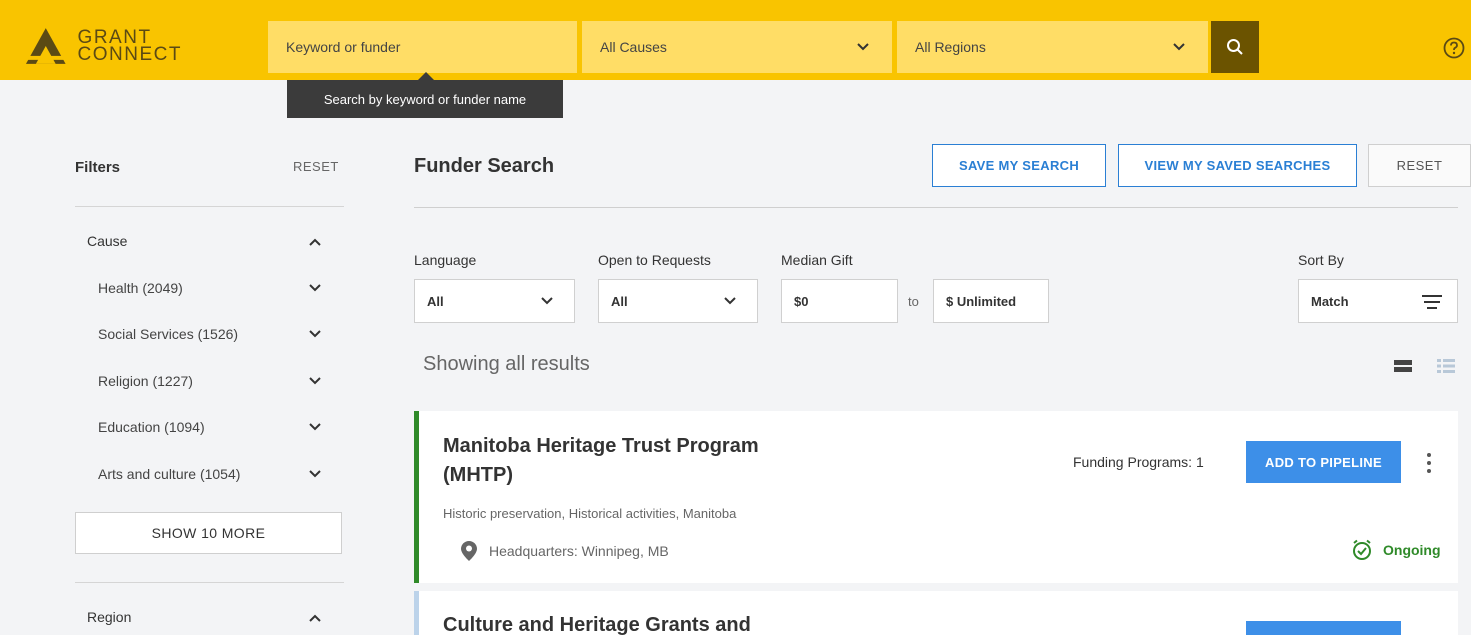  I want to click on open-requests-select-value: All, so click(619, 301).